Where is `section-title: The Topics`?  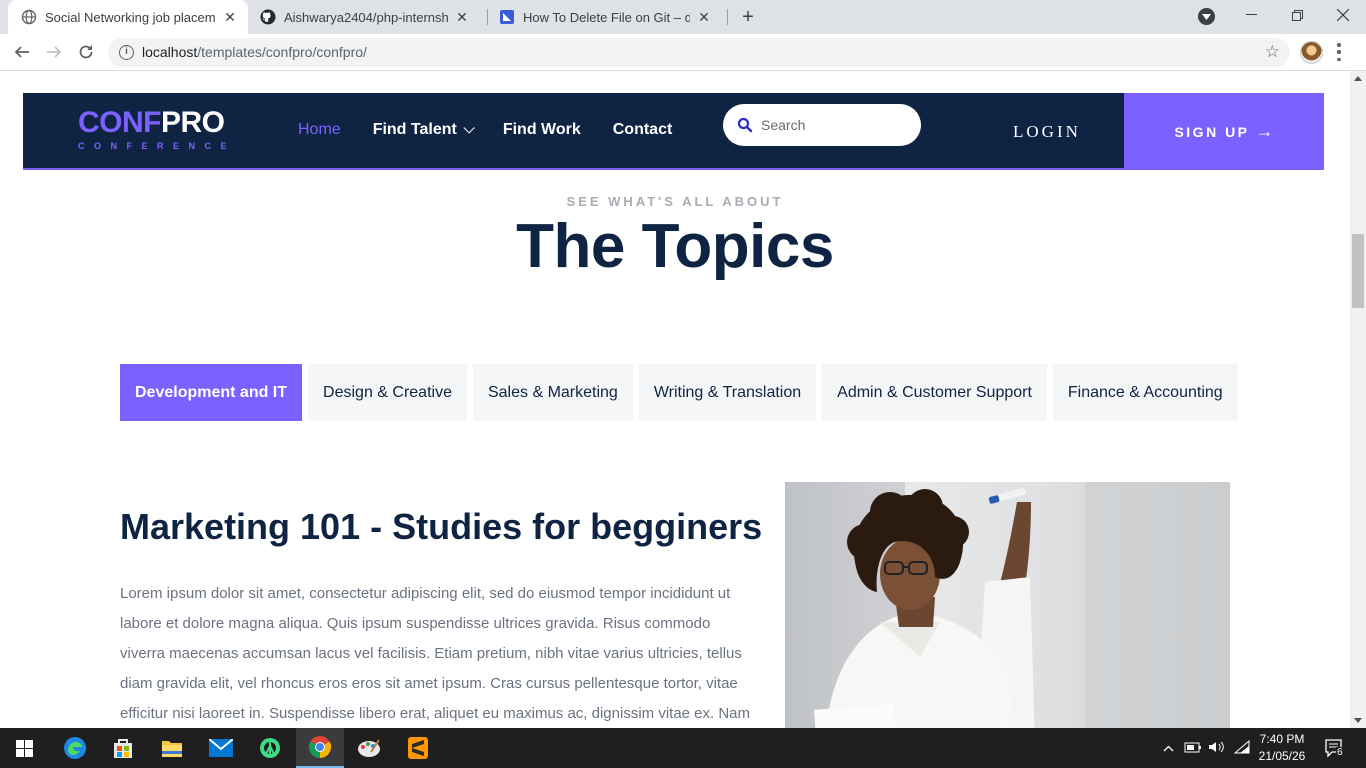 section-title: The Topics is located at coordinates (675, 246).